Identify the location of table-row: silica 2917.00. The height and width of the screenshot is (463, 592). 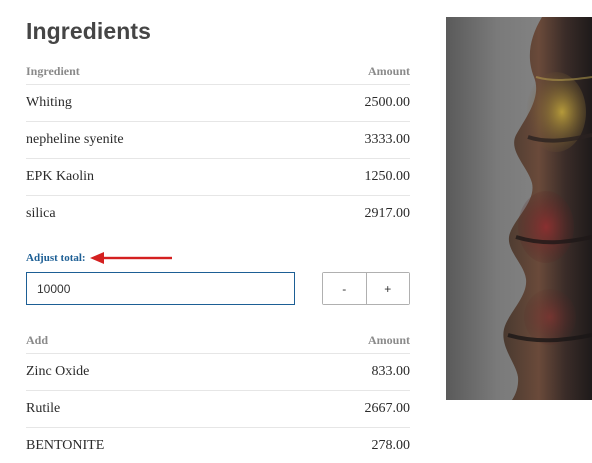
(218, 214).